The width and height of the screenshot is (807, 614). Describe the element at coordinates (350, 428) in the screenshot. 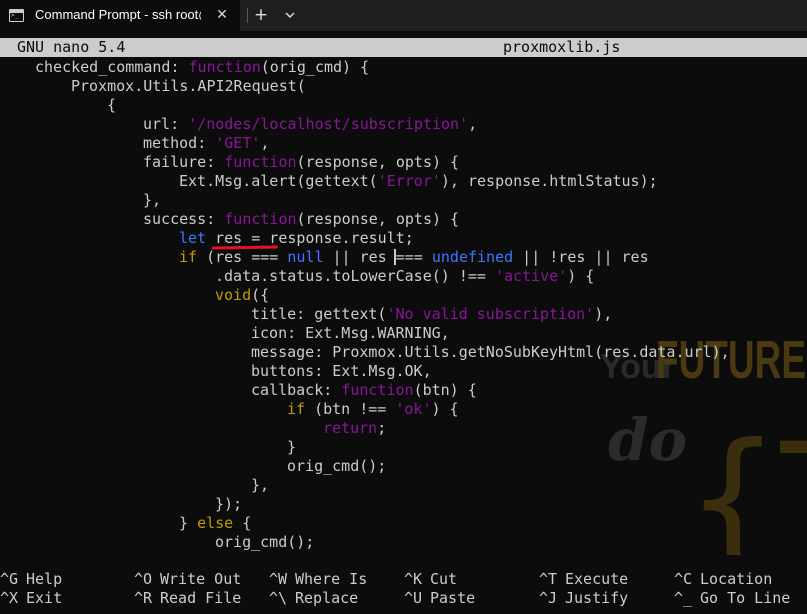

I see `code-token: return` at that location.